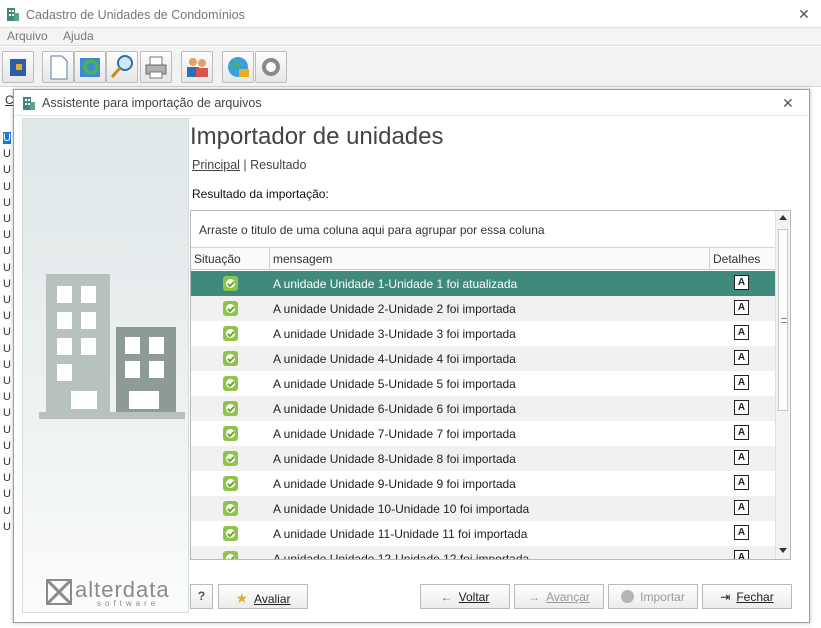  What do you see at coordinates (13, 14) in the screenshot?
I see `building-app-icon` at bounding box center [13, 14].